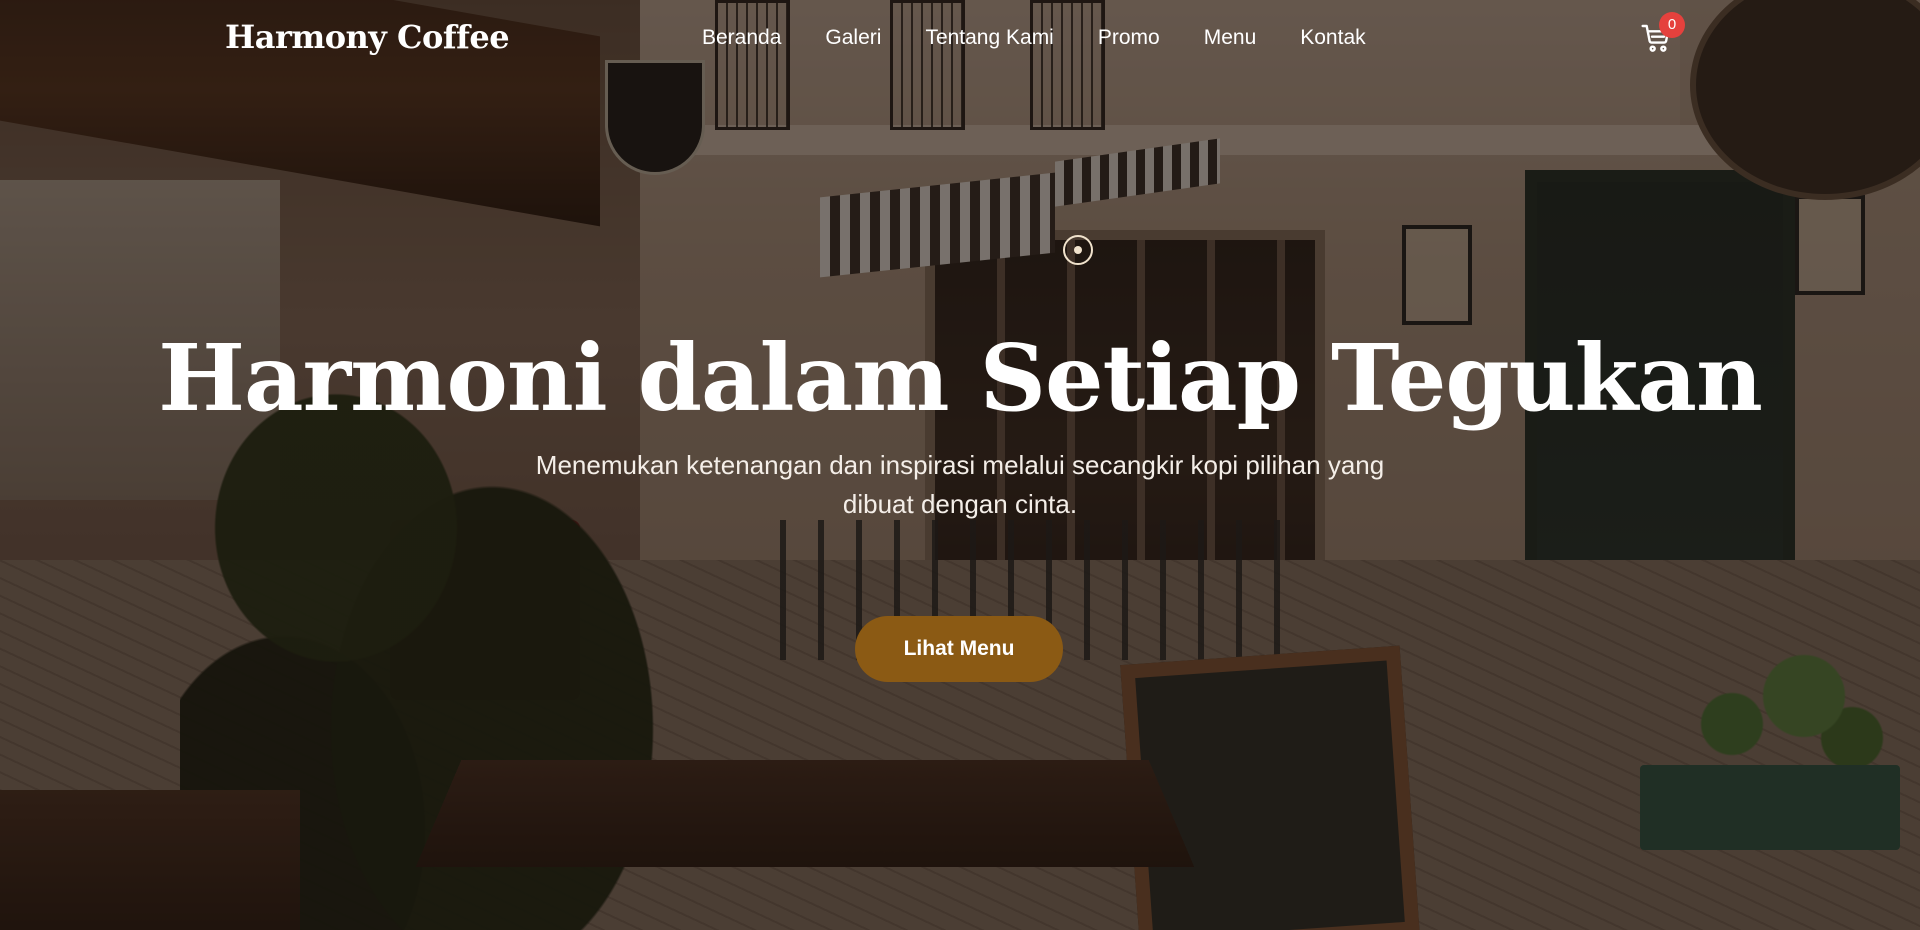 The image size is (1920, 930). I want to click on cart-count-badge: 0, so click(1672, 25).